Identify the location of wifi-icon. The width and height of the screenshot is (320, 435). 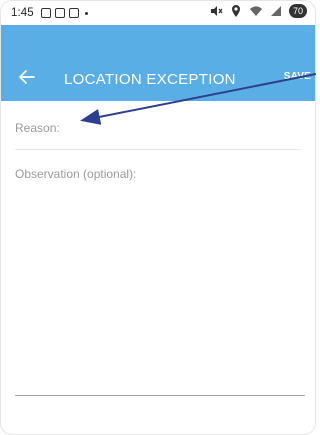
(256, 11).